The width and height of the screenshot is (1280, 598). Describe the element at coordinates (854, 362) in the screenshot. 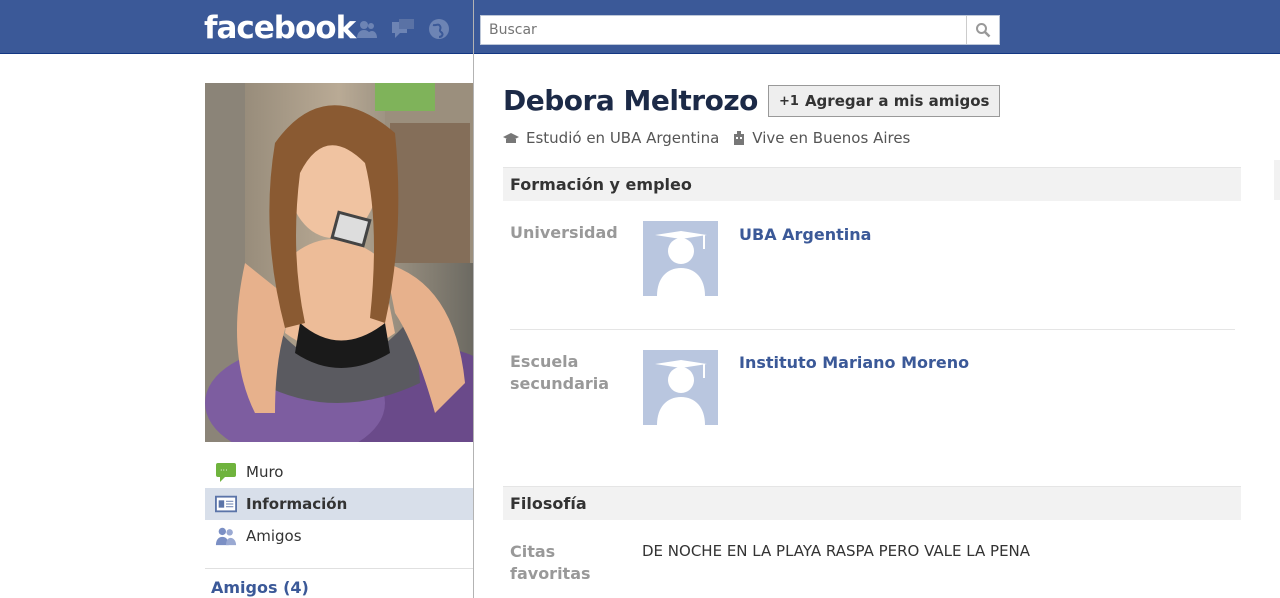

I see `highschool-name: Instituto Mariano Moreno` at that location.